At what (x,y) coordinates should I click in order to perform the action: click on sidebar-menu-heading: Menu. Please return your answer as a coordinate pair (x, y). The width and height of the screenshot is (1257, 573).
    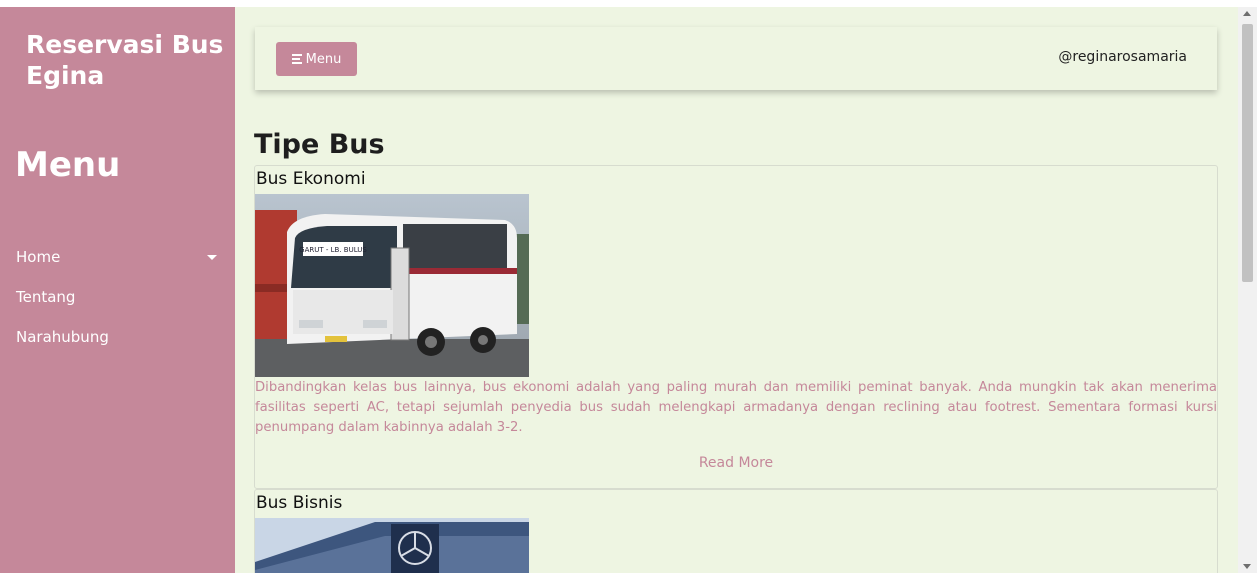
    Looking at the image, I should click on (68, 165).